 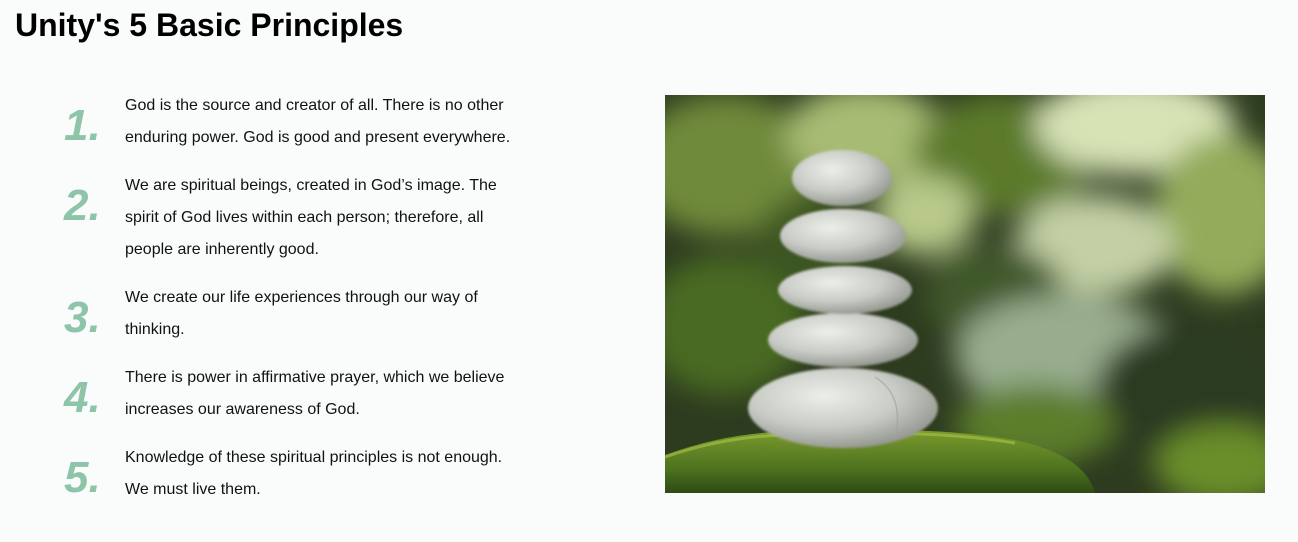 I want to click on page-title: Unity's 5 Basic Principles, so click(x=209, y=25).